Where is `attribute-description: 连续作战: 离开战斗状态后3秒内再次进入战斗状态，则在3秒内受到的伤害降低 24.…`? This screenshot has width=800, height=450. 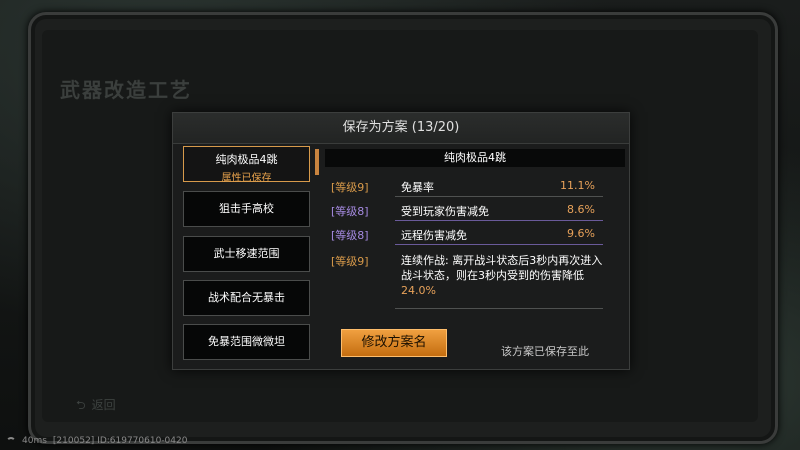 attribute-description: 连续作战: 离开战斗状态后3秒内再次进入战斗状态，则在3秒内受到的伤害降低 24.… is located at coordinates (506, 275).